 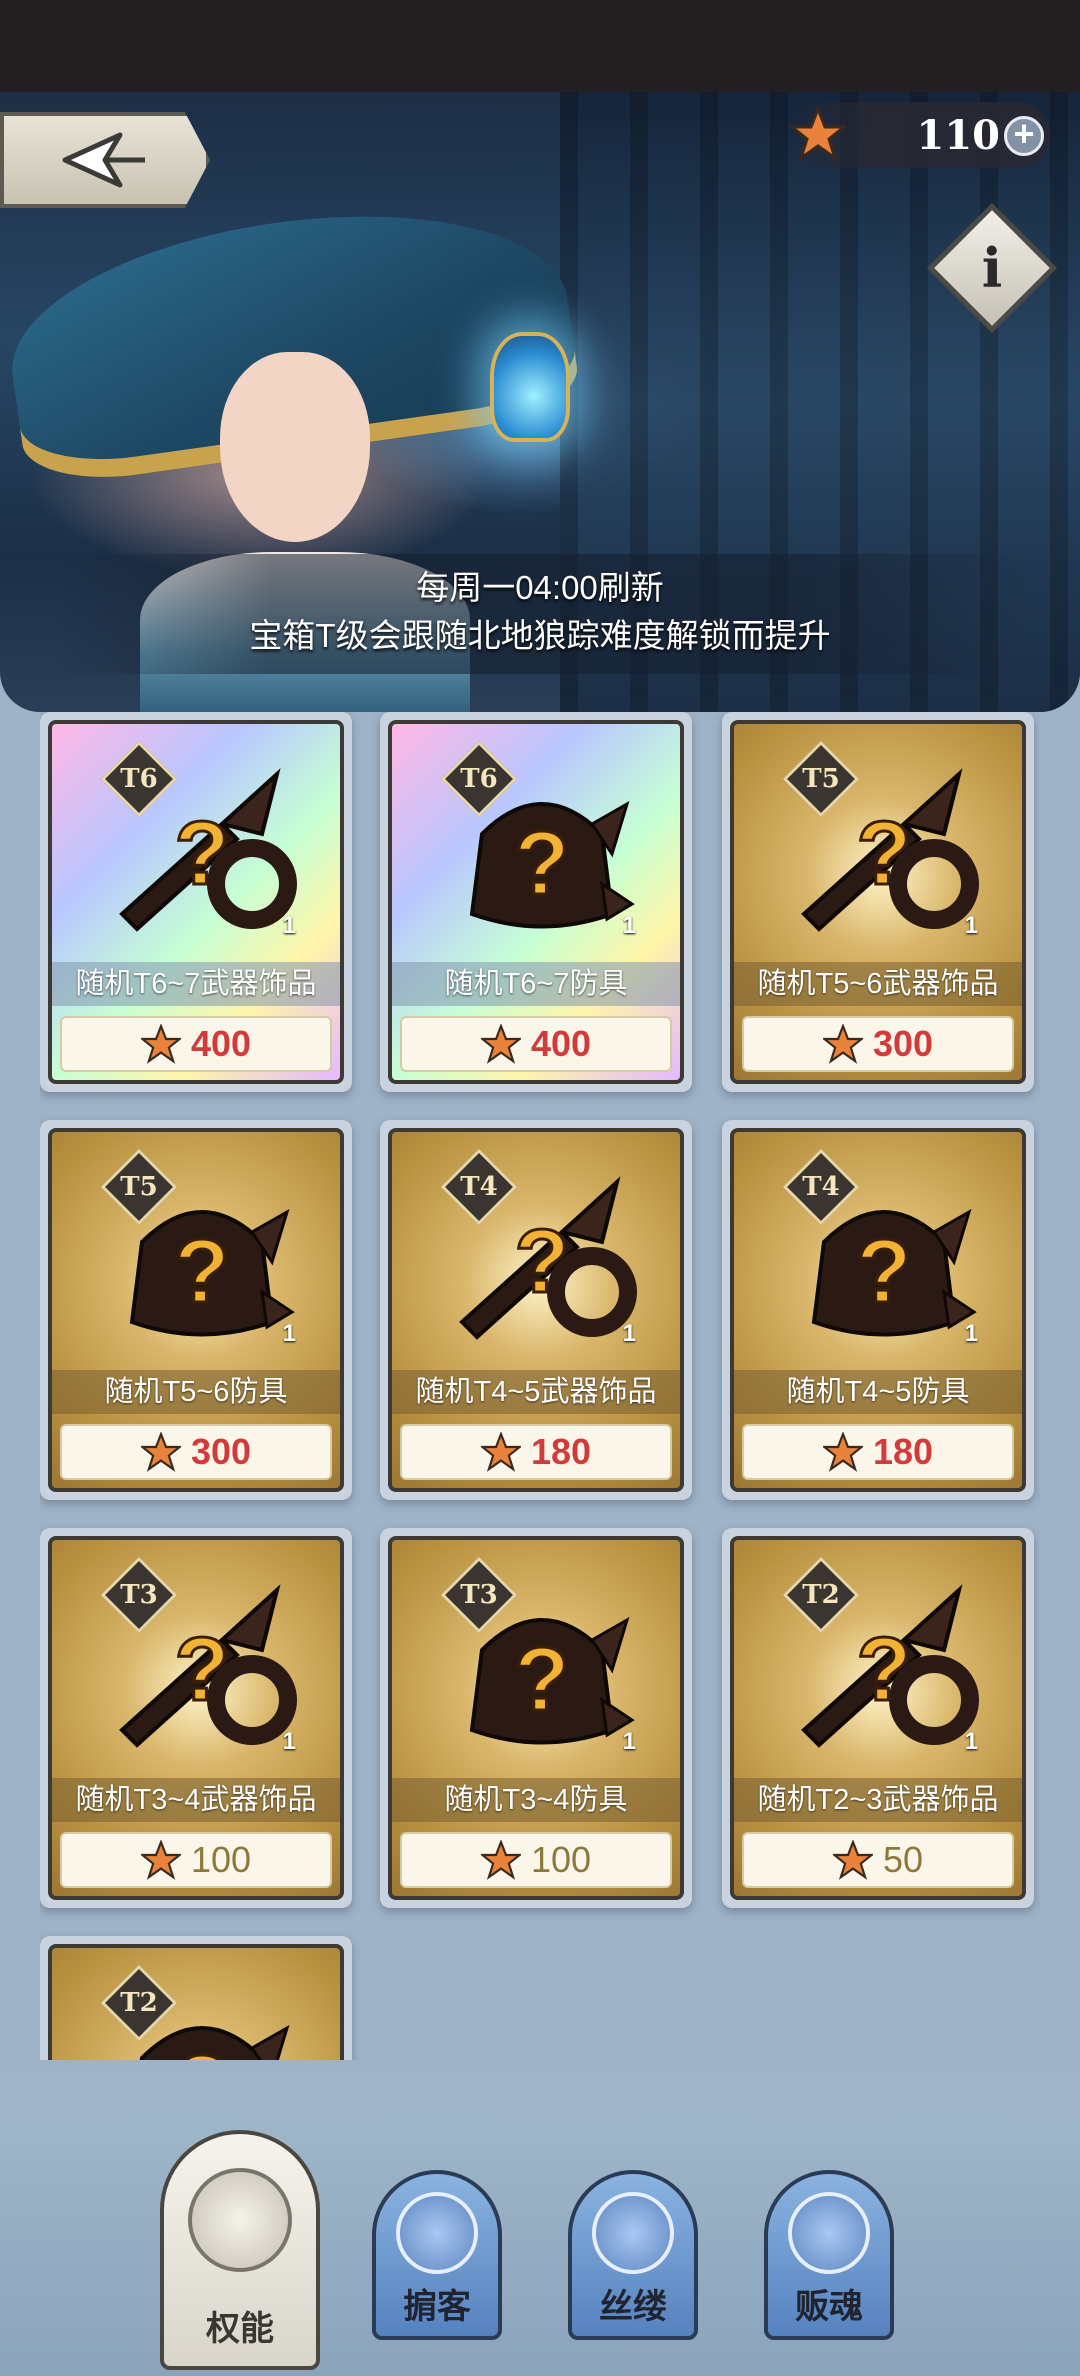 What do you see at coordinates (633, 2307) in the screenshot?
I see `tab-label: 丝缕` at bounding box center [633, 2307].